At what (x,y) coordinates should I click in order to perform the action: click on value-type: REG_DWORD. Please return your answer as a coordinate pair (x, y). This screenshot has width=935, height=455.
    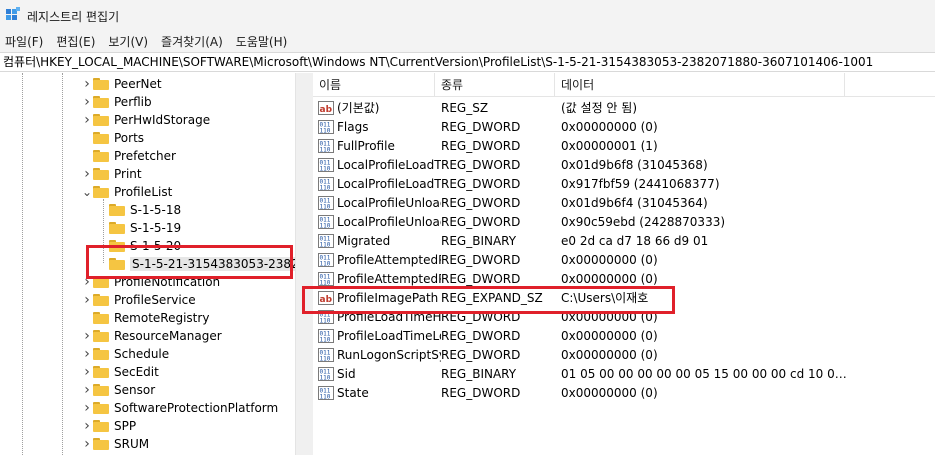
    Looking at the image, I should click on (481, 278).